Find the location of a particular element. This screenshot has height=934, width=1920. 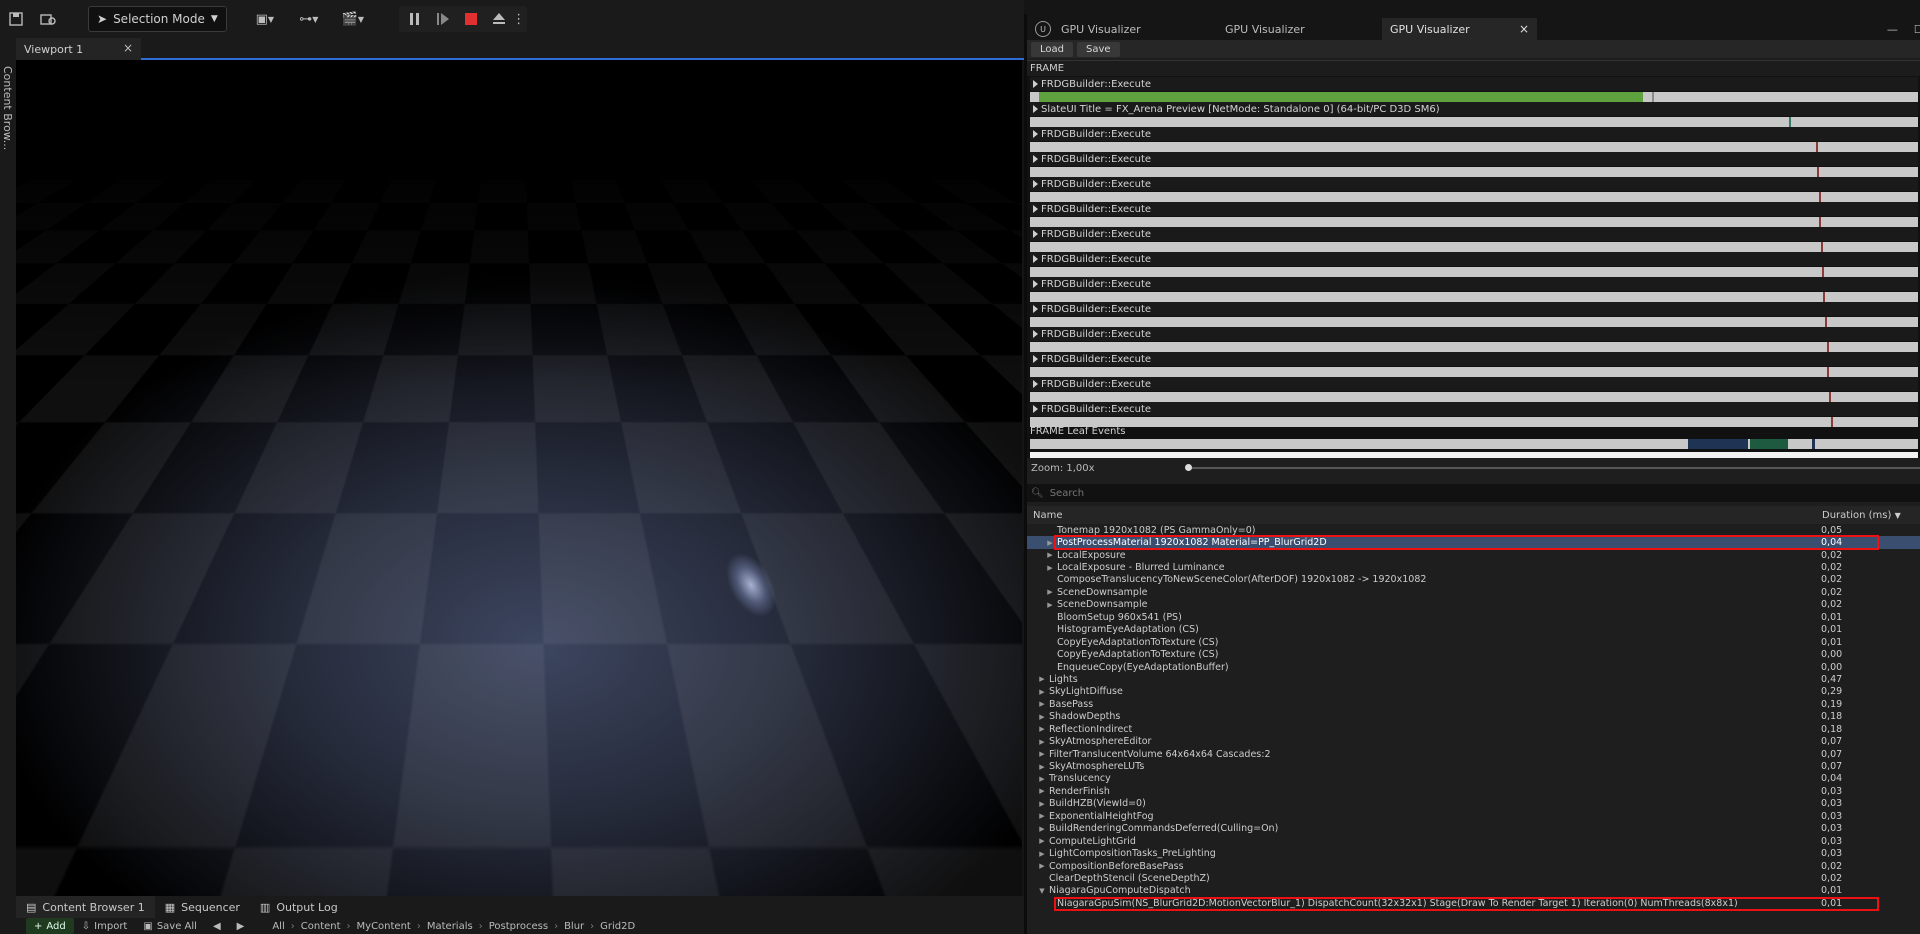

tab-sequencer: ▦ Sequencer is located at coordinates (202, 907).